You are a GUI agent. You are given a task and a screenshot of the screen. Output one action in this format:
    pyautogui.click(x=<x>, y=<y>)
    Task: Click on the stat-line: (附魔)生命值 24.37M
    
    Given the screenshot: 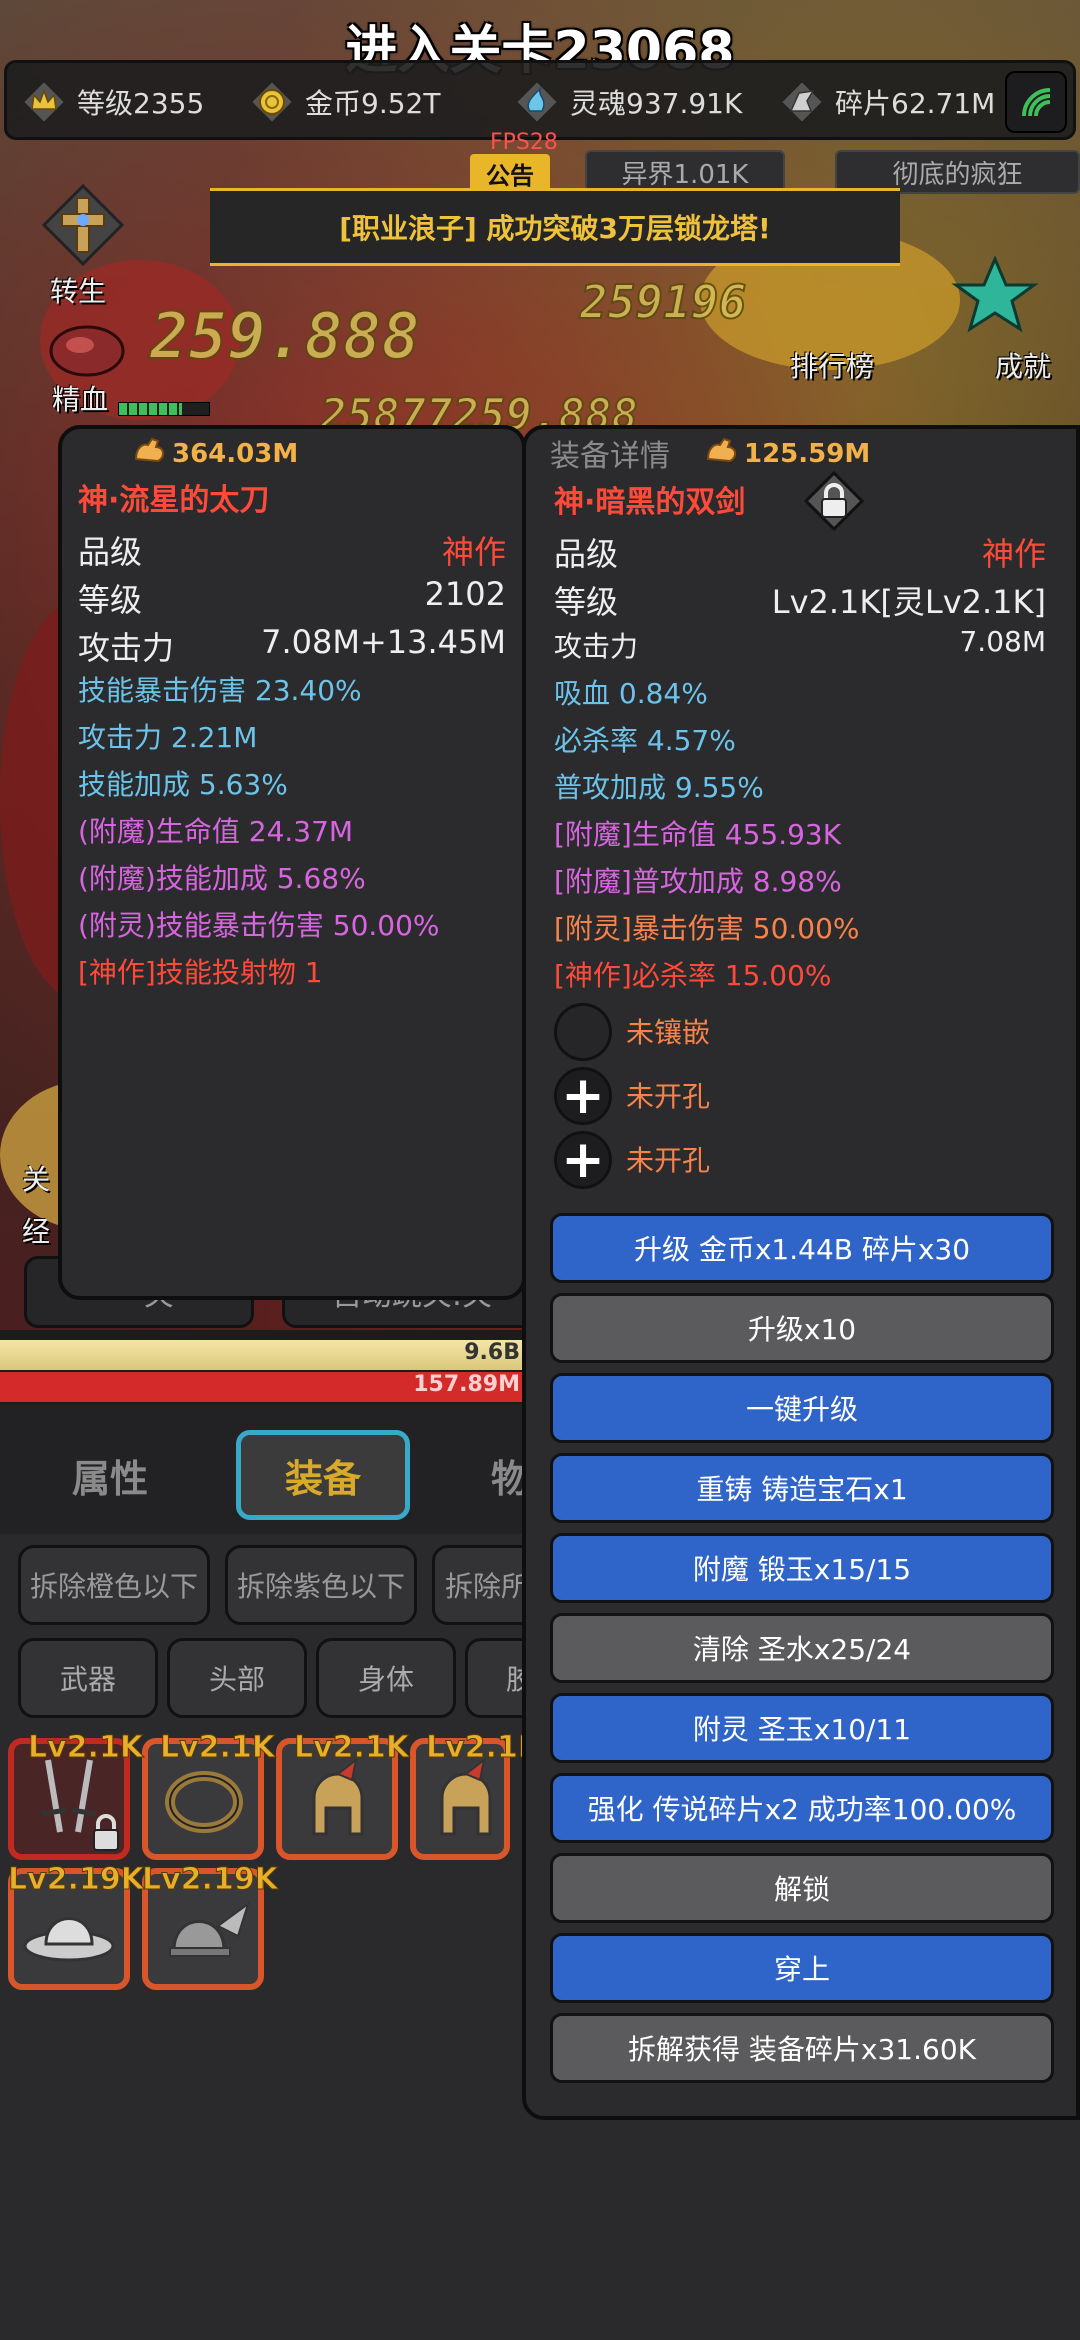 What is the action you would take?
    pyautogui.click(x=216, y=831)
    